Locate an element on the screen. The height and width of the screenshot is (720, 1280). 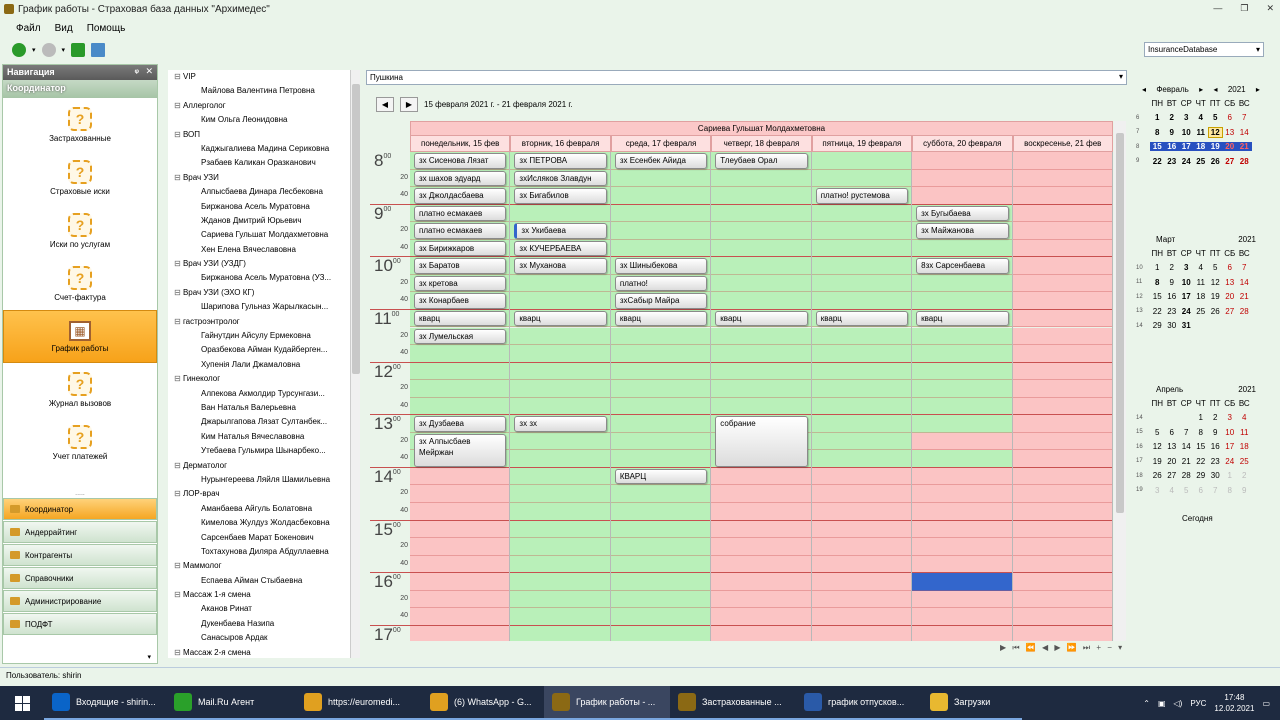
minimize-icon: — is located at coordinates (1217, 8).